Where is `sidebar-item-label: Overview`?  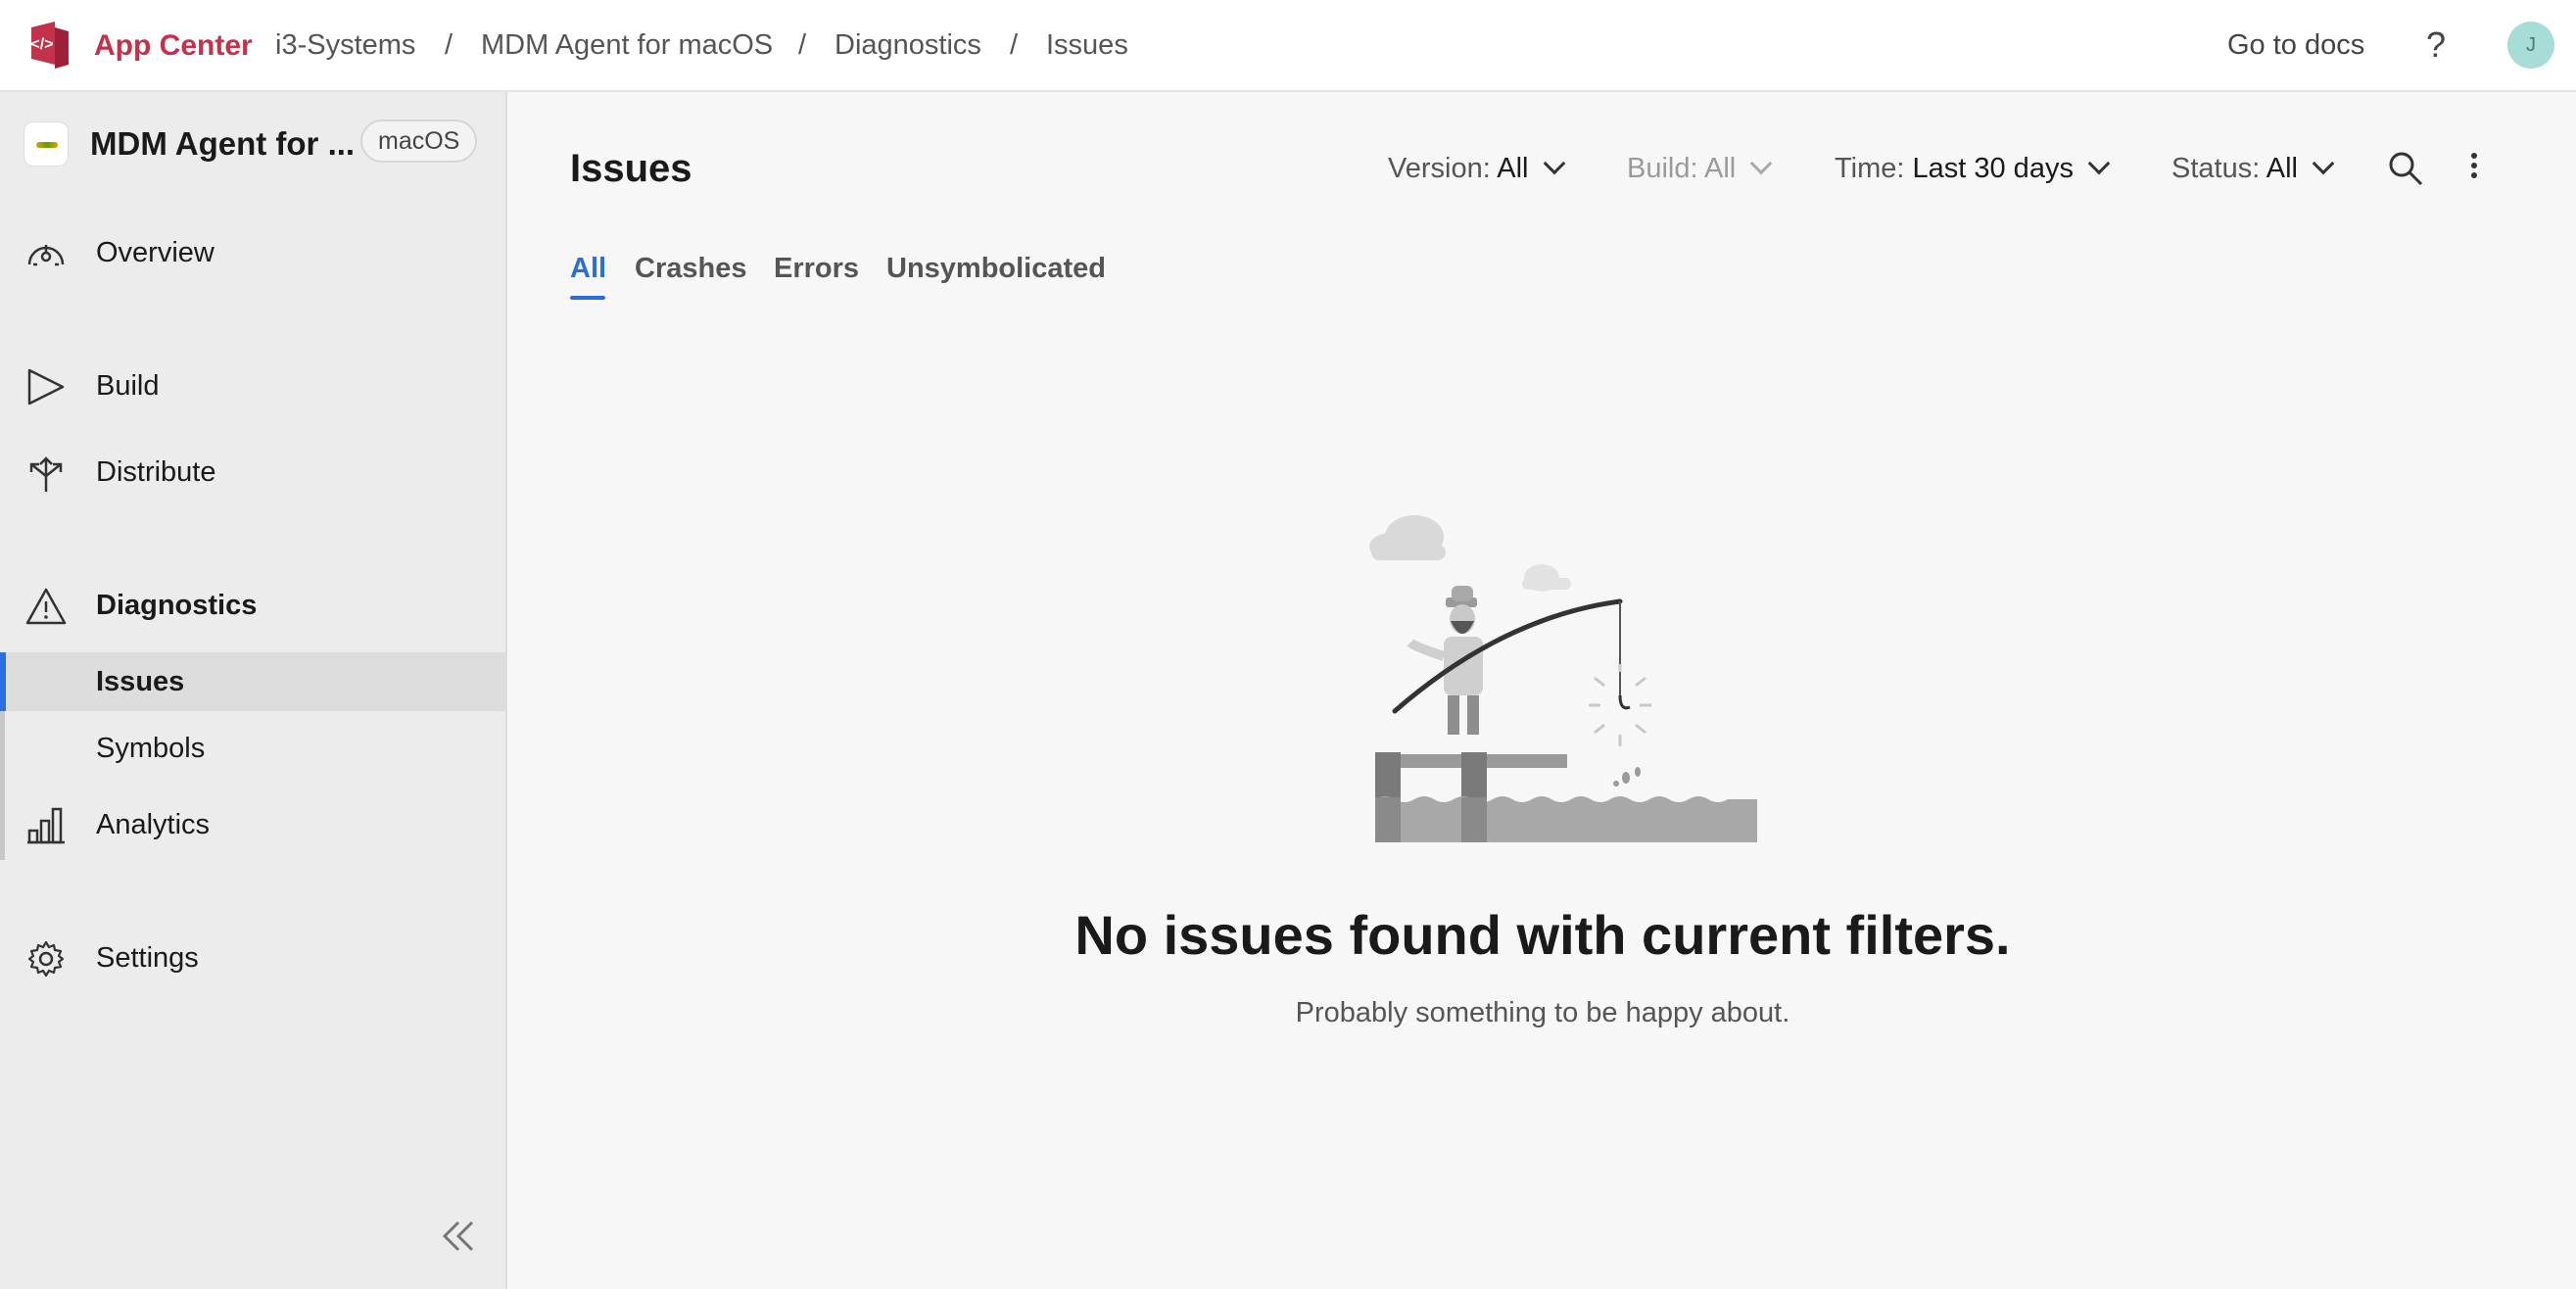
sidebar-item-label: Overview is located at coordinates (155, 252).